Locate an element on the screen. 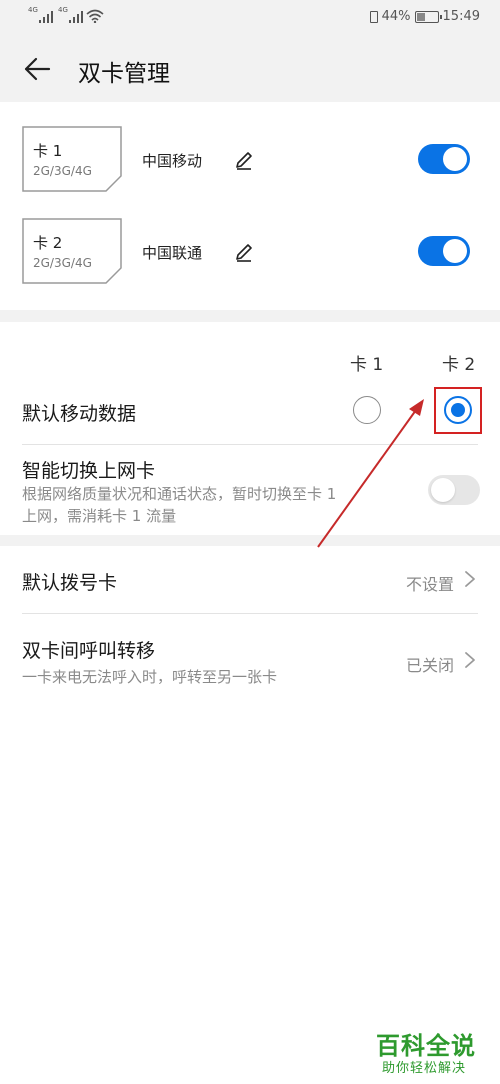 This screenshot has height=1084, width=500. sim-card-2: 卡 2 2G/3G/4G is located at coordinates (72, 251).